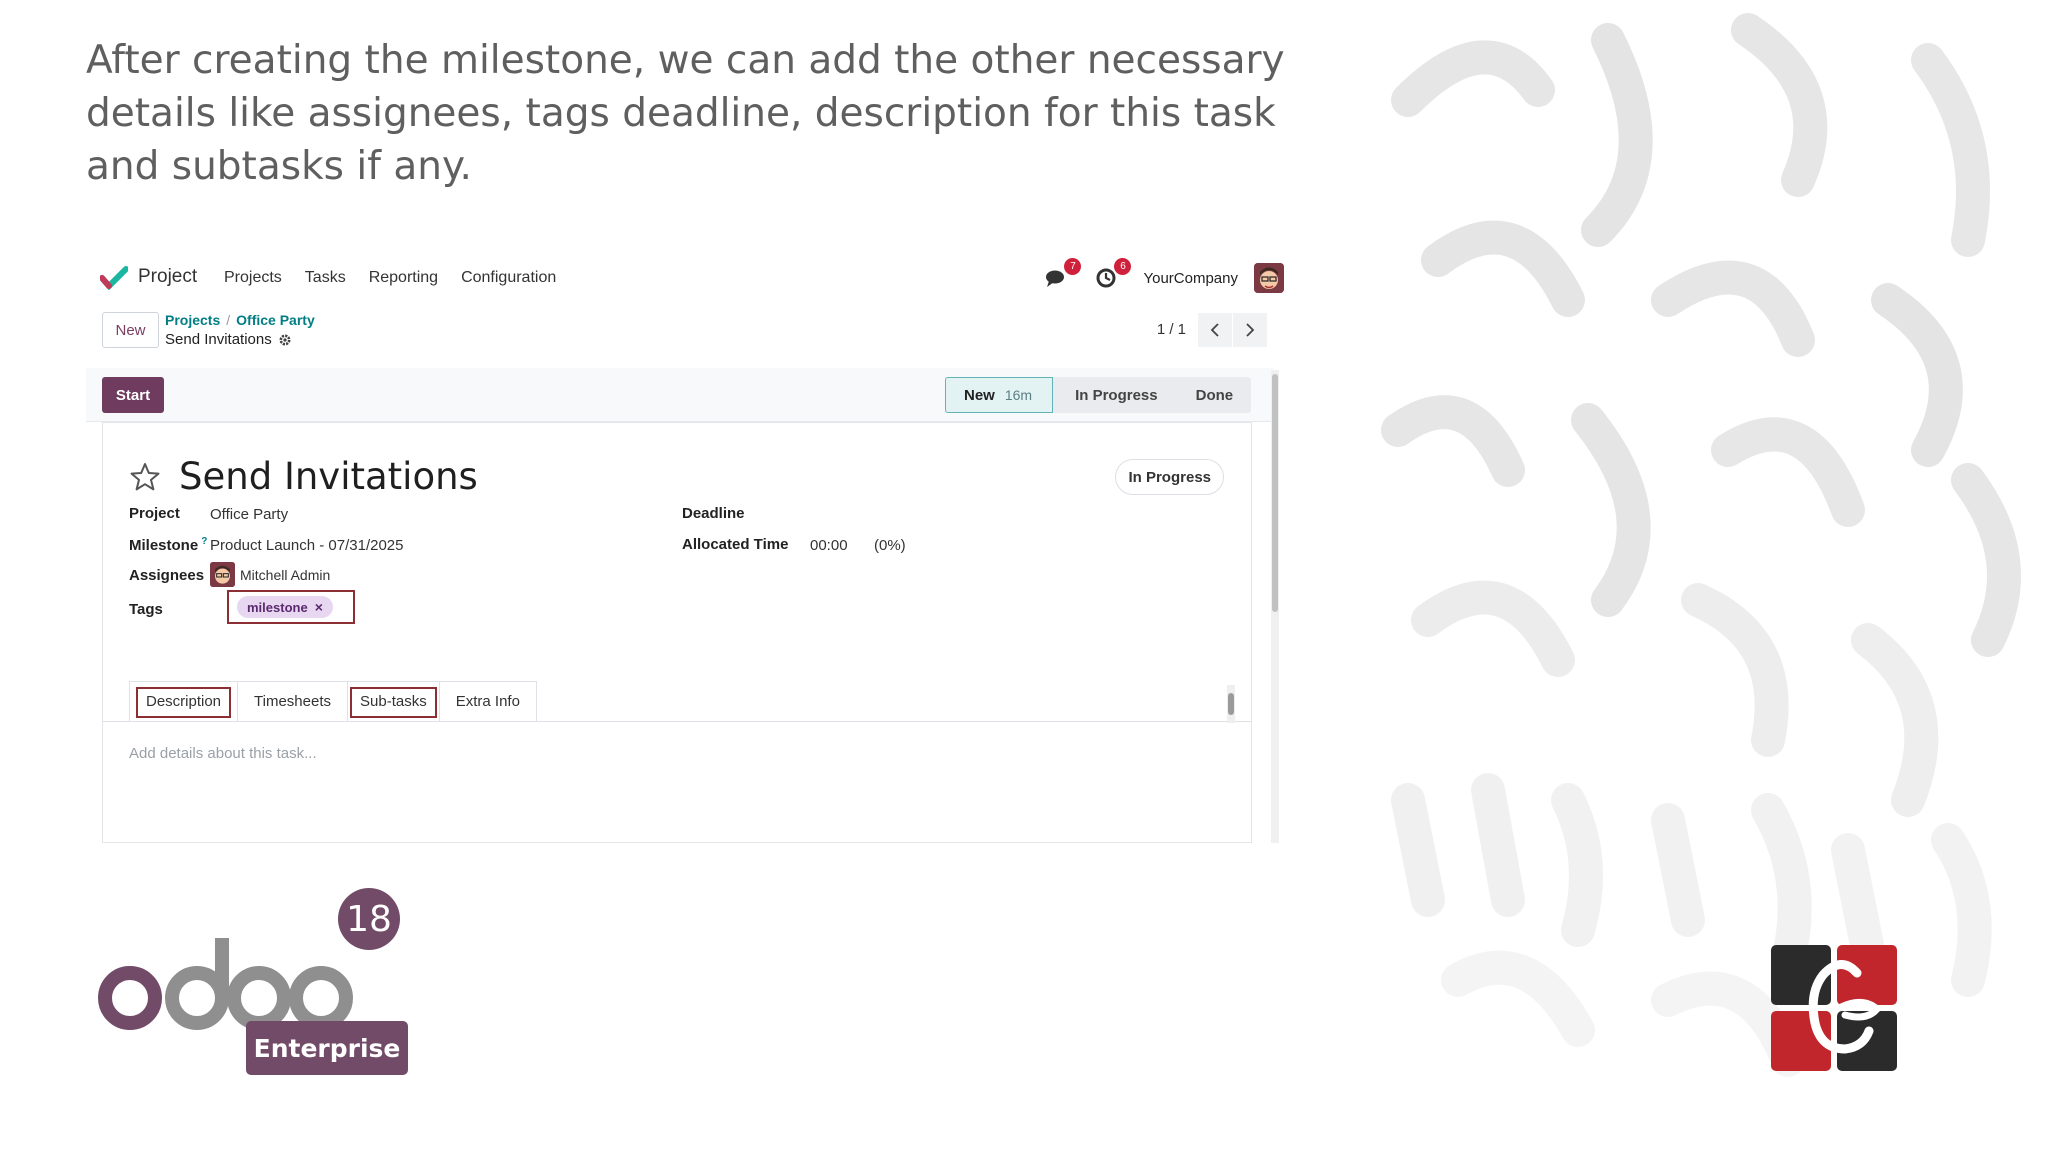  I want to click on milestone-label-text: Milestone, so click(164, 545).